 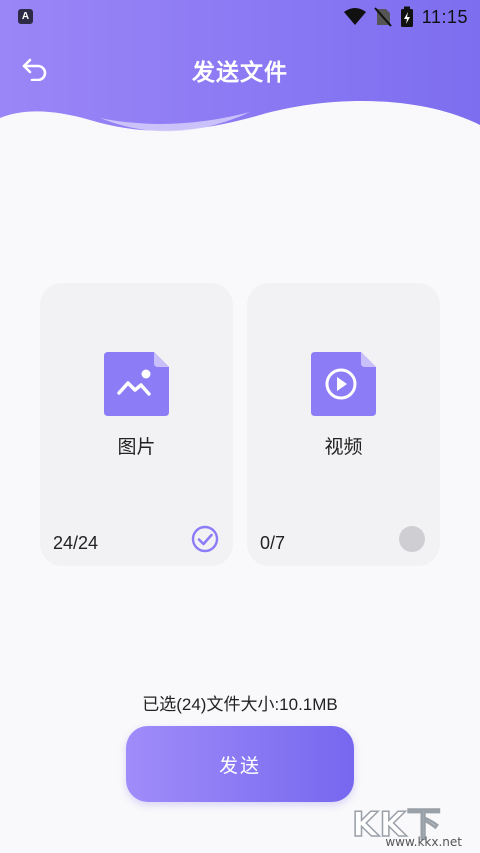 I want to click on watermark-logo: KK下载 www.kkx.net, so click(x=409, y=823).